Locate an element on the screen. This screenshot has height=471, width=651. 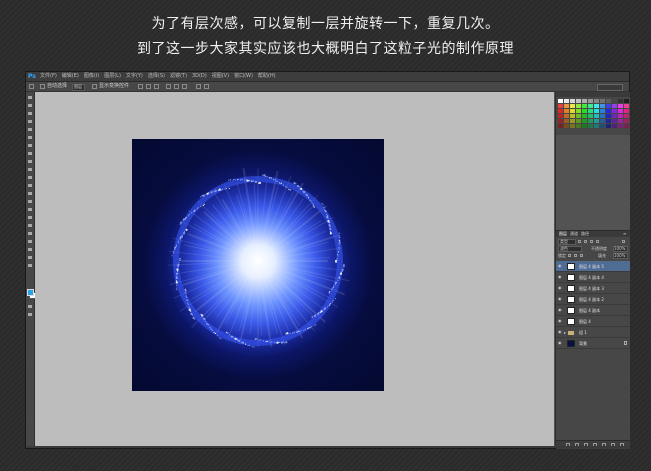
layer-row: ◉ 图层 4 副本 4 is located at coordinates (593, 277).